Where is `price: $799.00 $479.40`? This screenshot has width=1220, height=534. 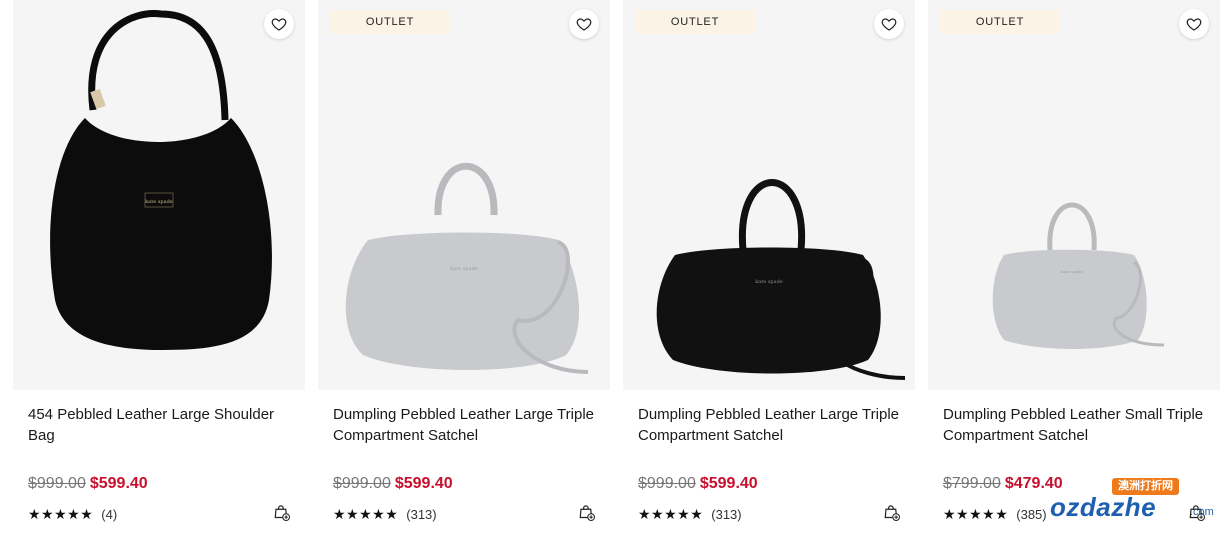 price: $799.00 $479.40 is located at coordinates (1003, 484).